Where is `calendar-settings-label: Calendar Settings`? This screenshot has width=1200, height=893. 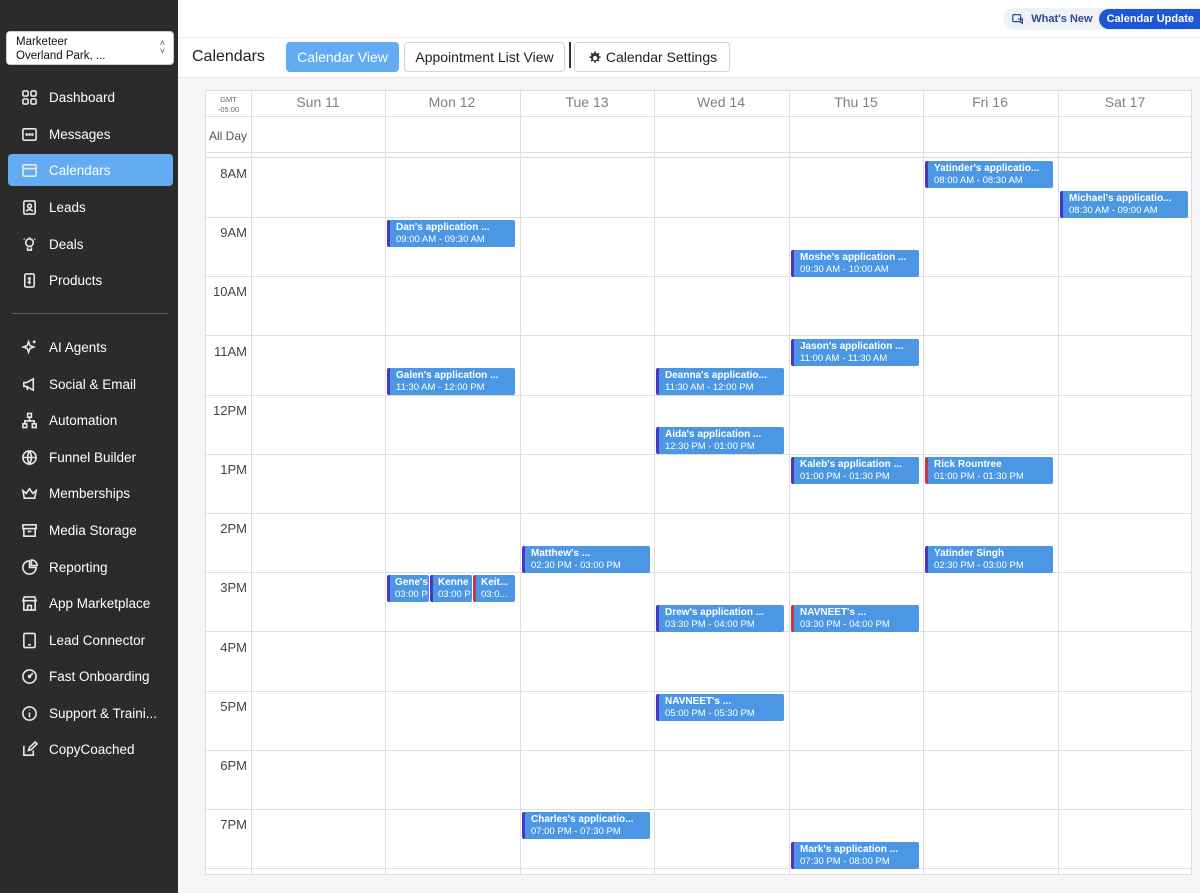
calendar-settings-label: Calendar Settings is located at coordinates (661, 57).